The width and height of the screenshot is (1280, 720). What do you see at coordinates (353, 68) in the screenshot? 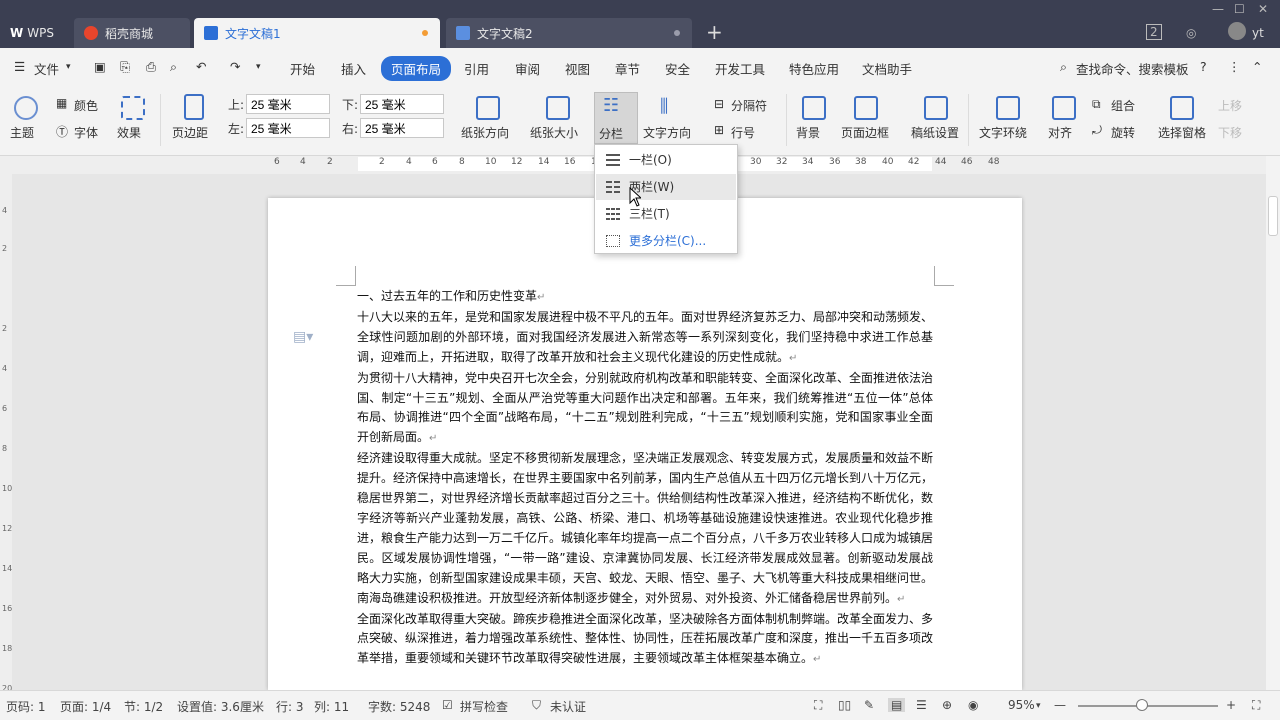
I see `menu-insert: 插入` at bounding box center [353, 68].